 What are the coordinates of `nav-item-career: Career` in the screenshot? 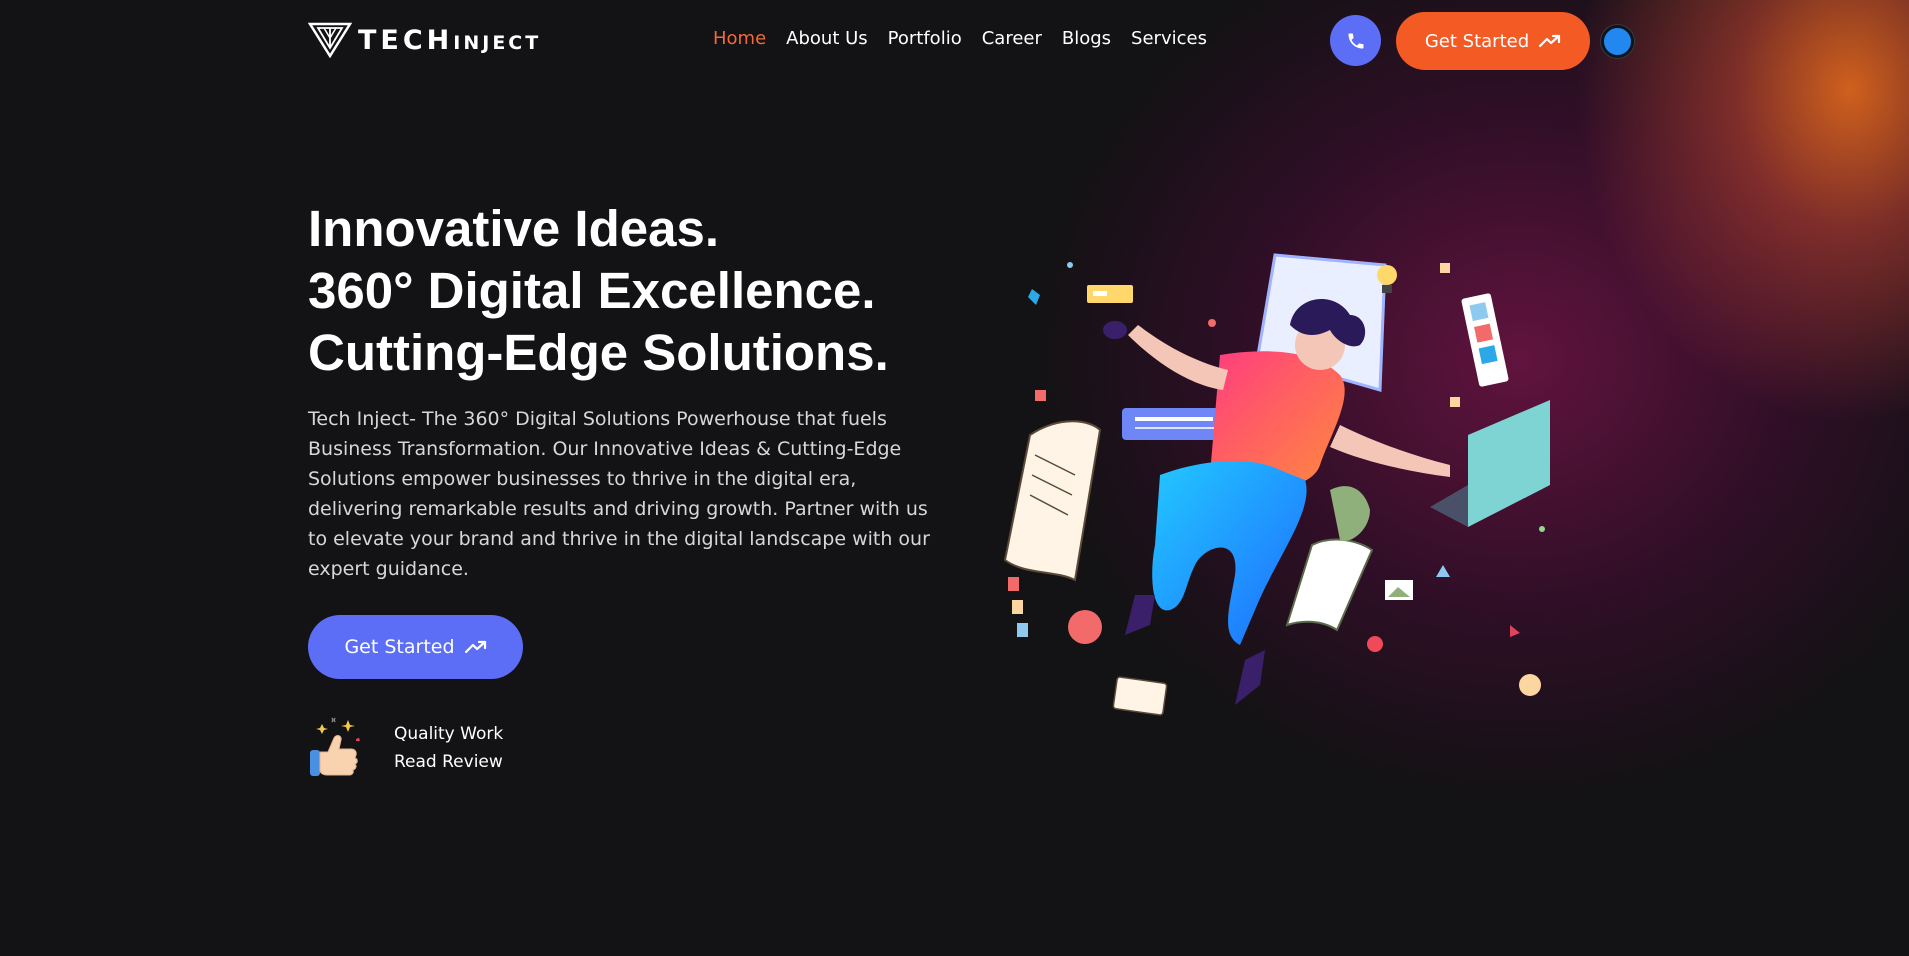 It's located at (1012, 38).